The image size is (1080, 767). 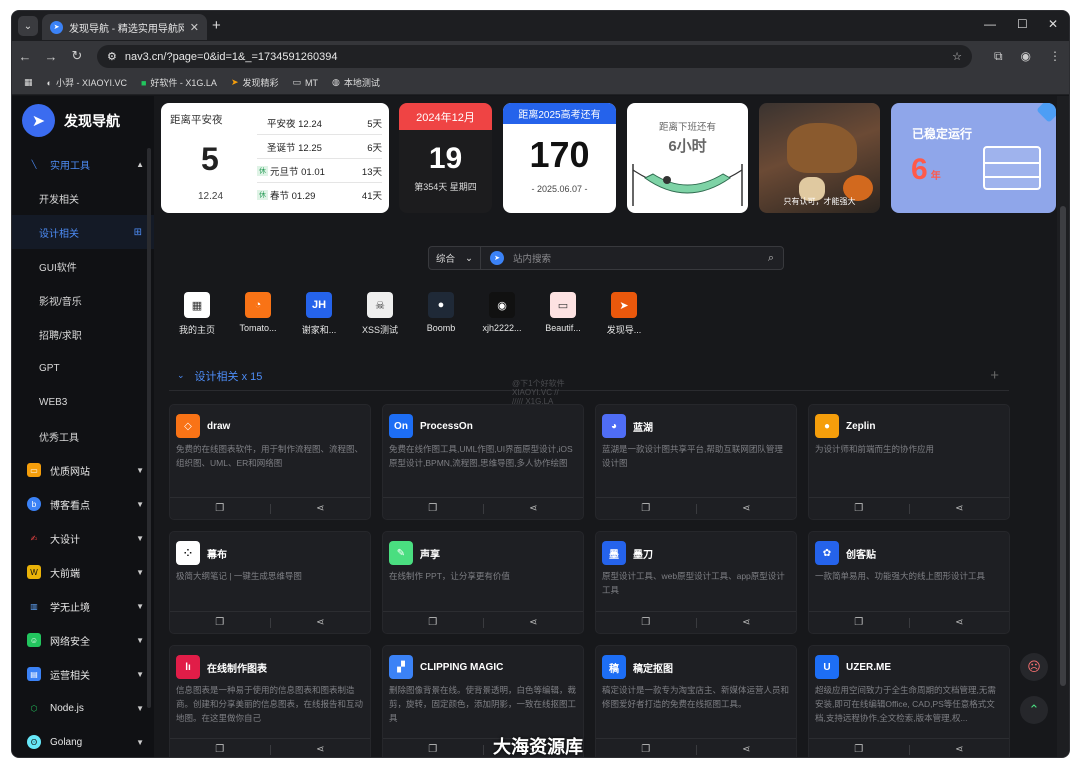 I want to click on sidebar-sub-dev: 开发相关, so click(x=83, y=198).